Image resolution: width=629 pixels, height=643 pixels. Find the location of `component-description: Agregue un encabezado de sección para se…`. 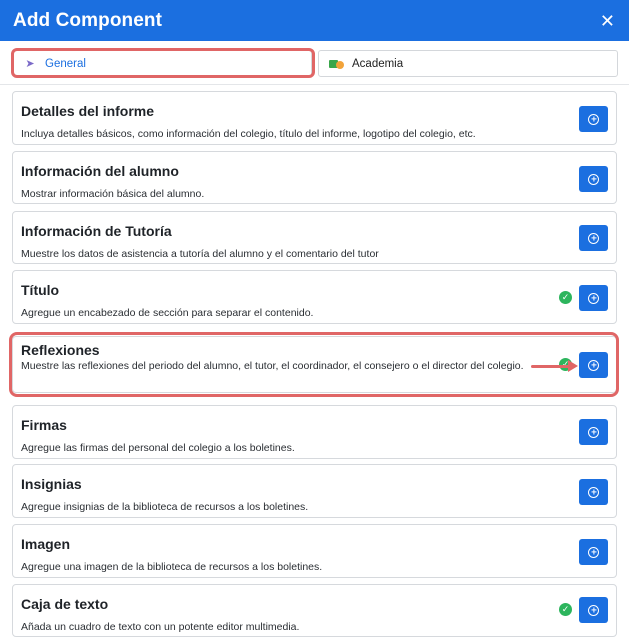

component-description: Agregue un encabezado de sección para se… is located at coordinates (167, 313).